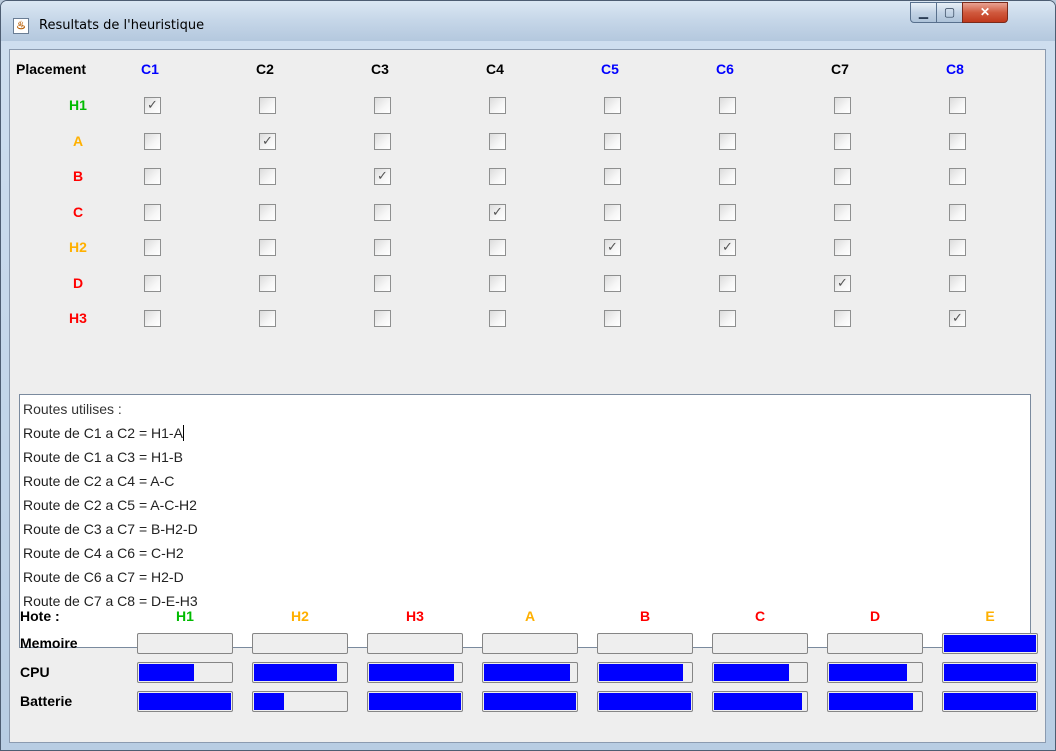 The image size is (1056, 751). Describe the element at coordinates (267, 247) in the screenshot. I see `checkbox-h2-c2` at that location.